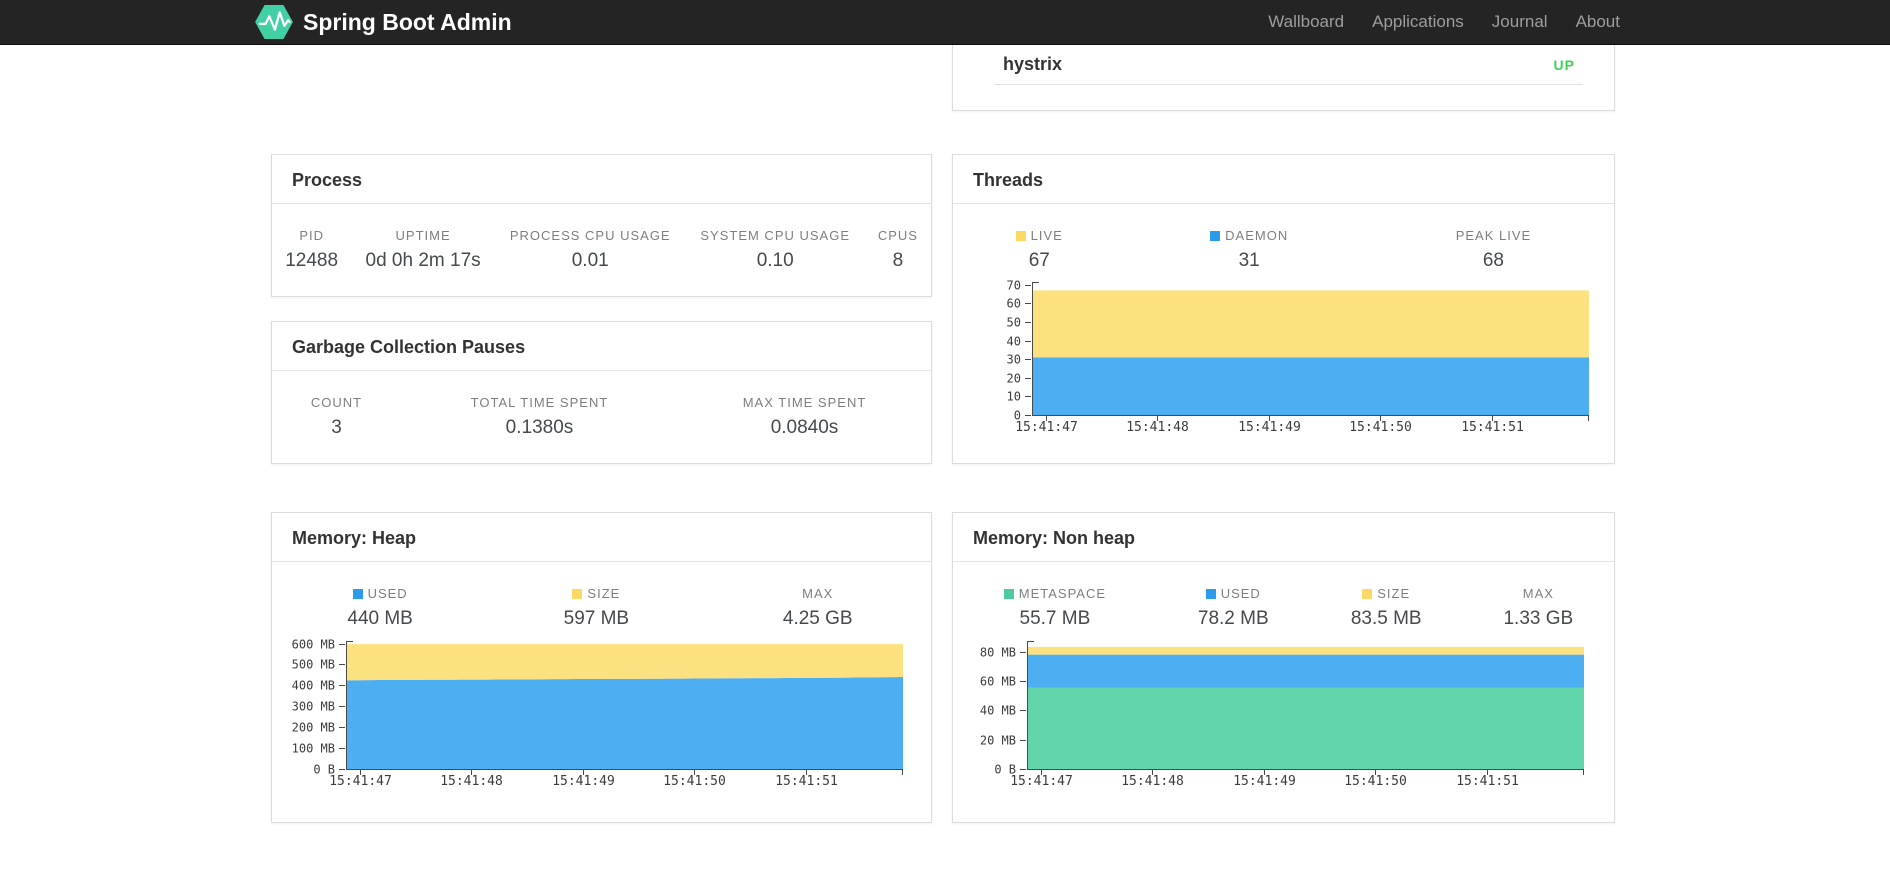 The image size is (1890, 892). What do you see at coordinates (998, 653) in the screenshot?
I see `svg-text: 80 MB` at bounding box center [998, 653].